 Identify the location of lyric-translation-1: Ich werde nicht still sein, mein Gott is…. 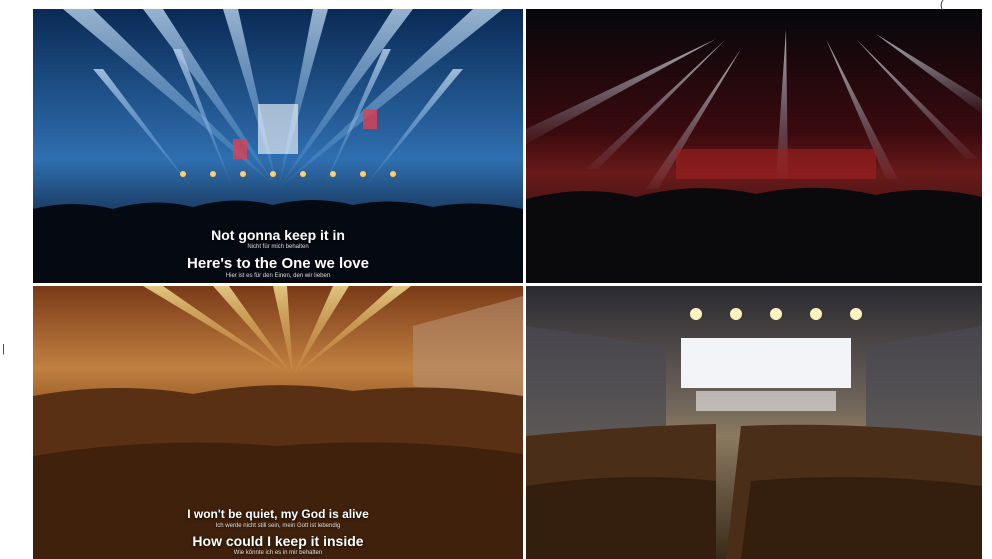
(278, 526).